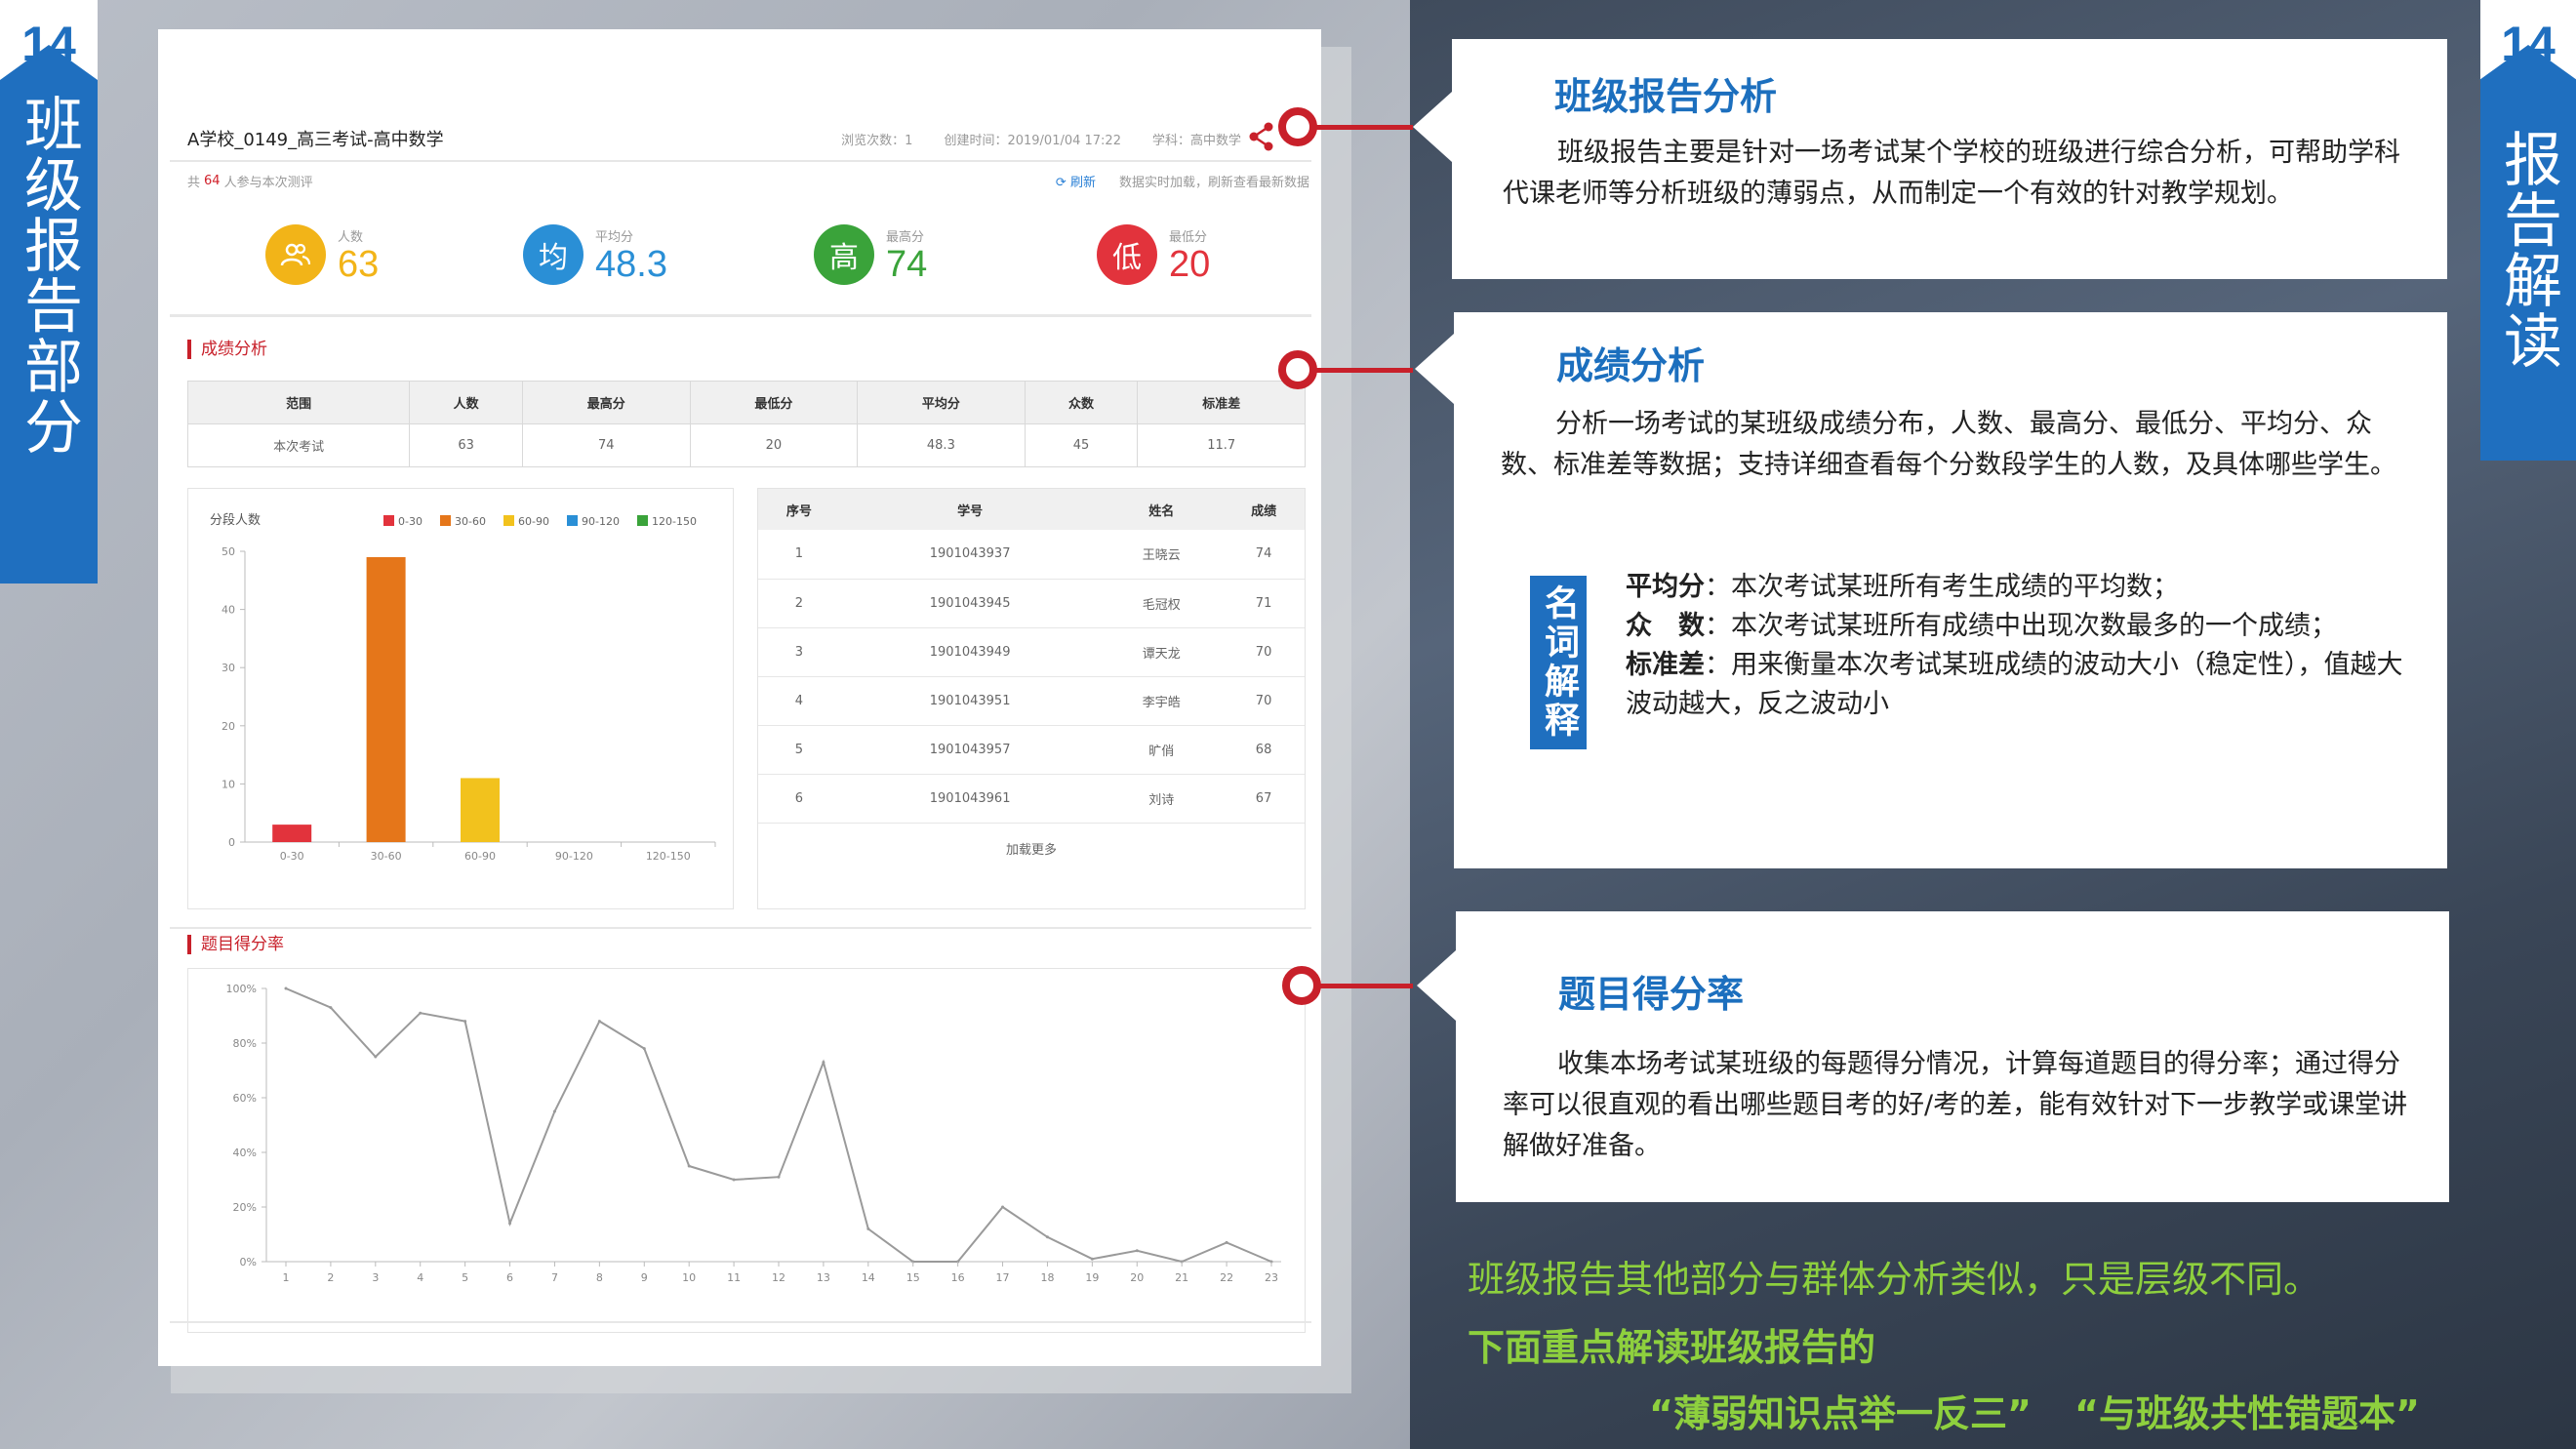  I want to click on kpi-count: 人数 63, so click(322, 255).